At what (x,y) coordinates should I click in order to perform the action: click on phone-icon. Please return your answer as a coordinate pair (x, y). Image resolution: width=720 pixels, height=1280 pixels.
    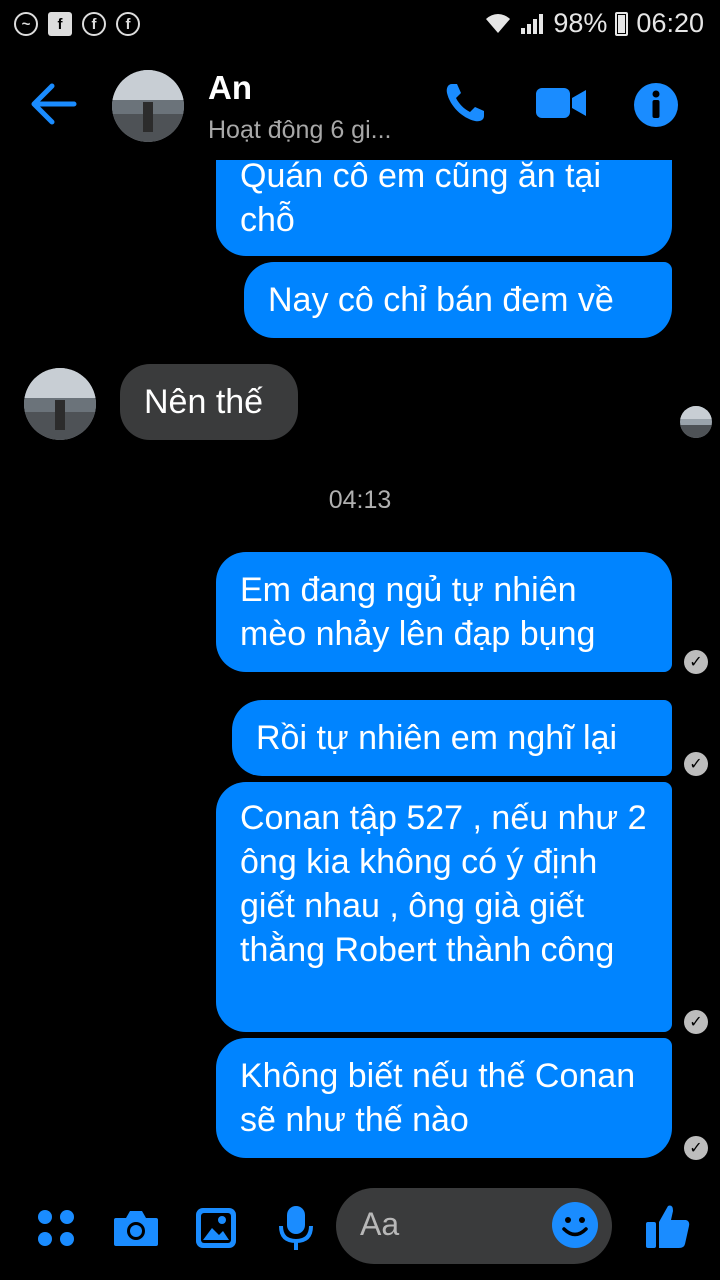
    Looking at the image, I should click on (465, 103).